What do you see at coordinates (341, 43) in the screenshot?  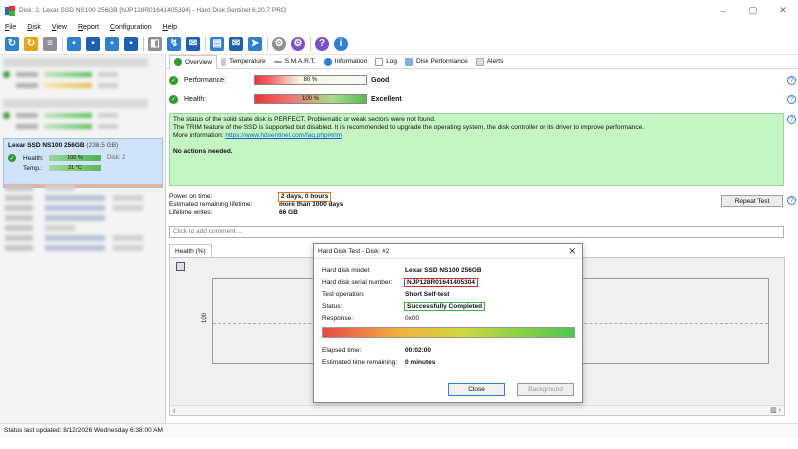 I see `about-icon: i` at bounding box center [341, 43].